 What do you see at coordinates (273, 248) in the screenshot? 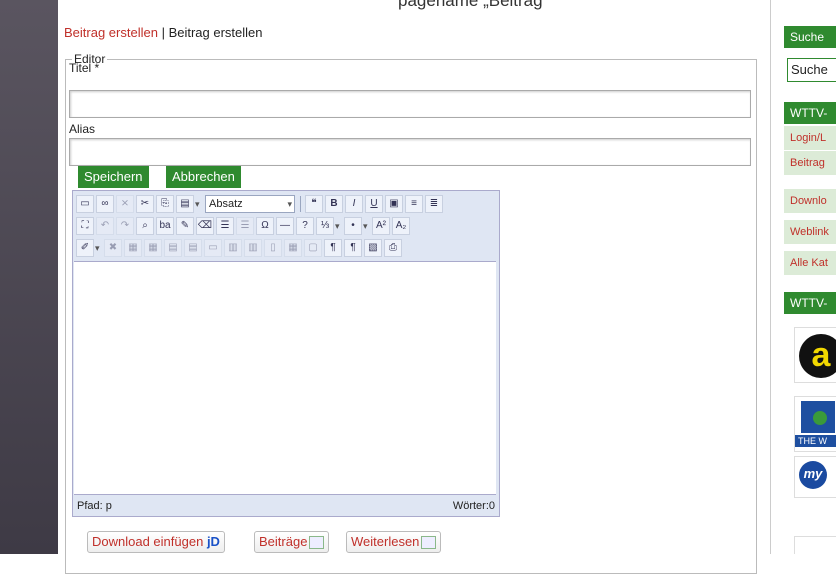
I see `delete-col-icon: ▯` at bounding box center [273, 248].